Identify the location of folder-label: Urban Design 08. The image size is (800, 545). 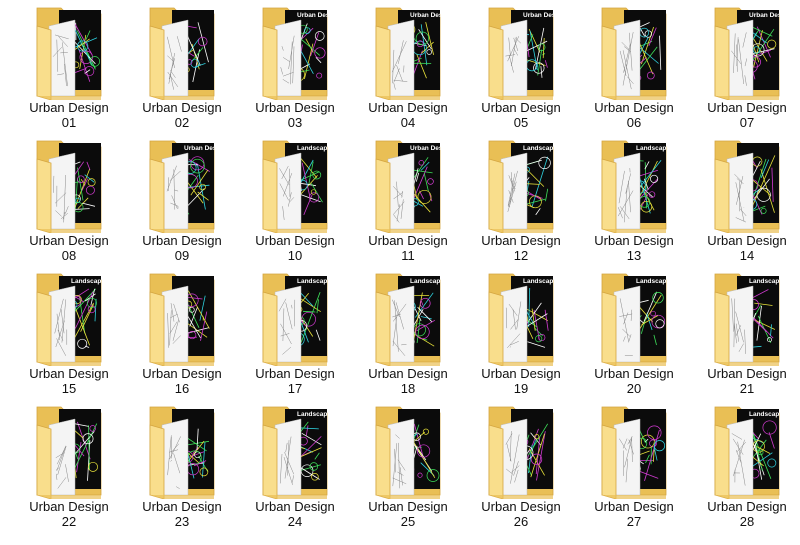
(69, 248).